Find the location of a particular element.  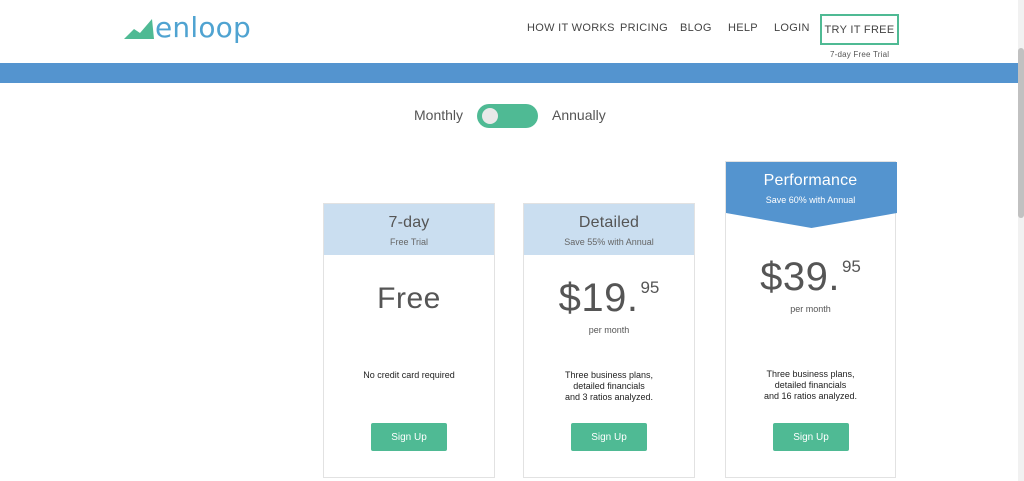

blue-band is located at coordinates (509, 73).